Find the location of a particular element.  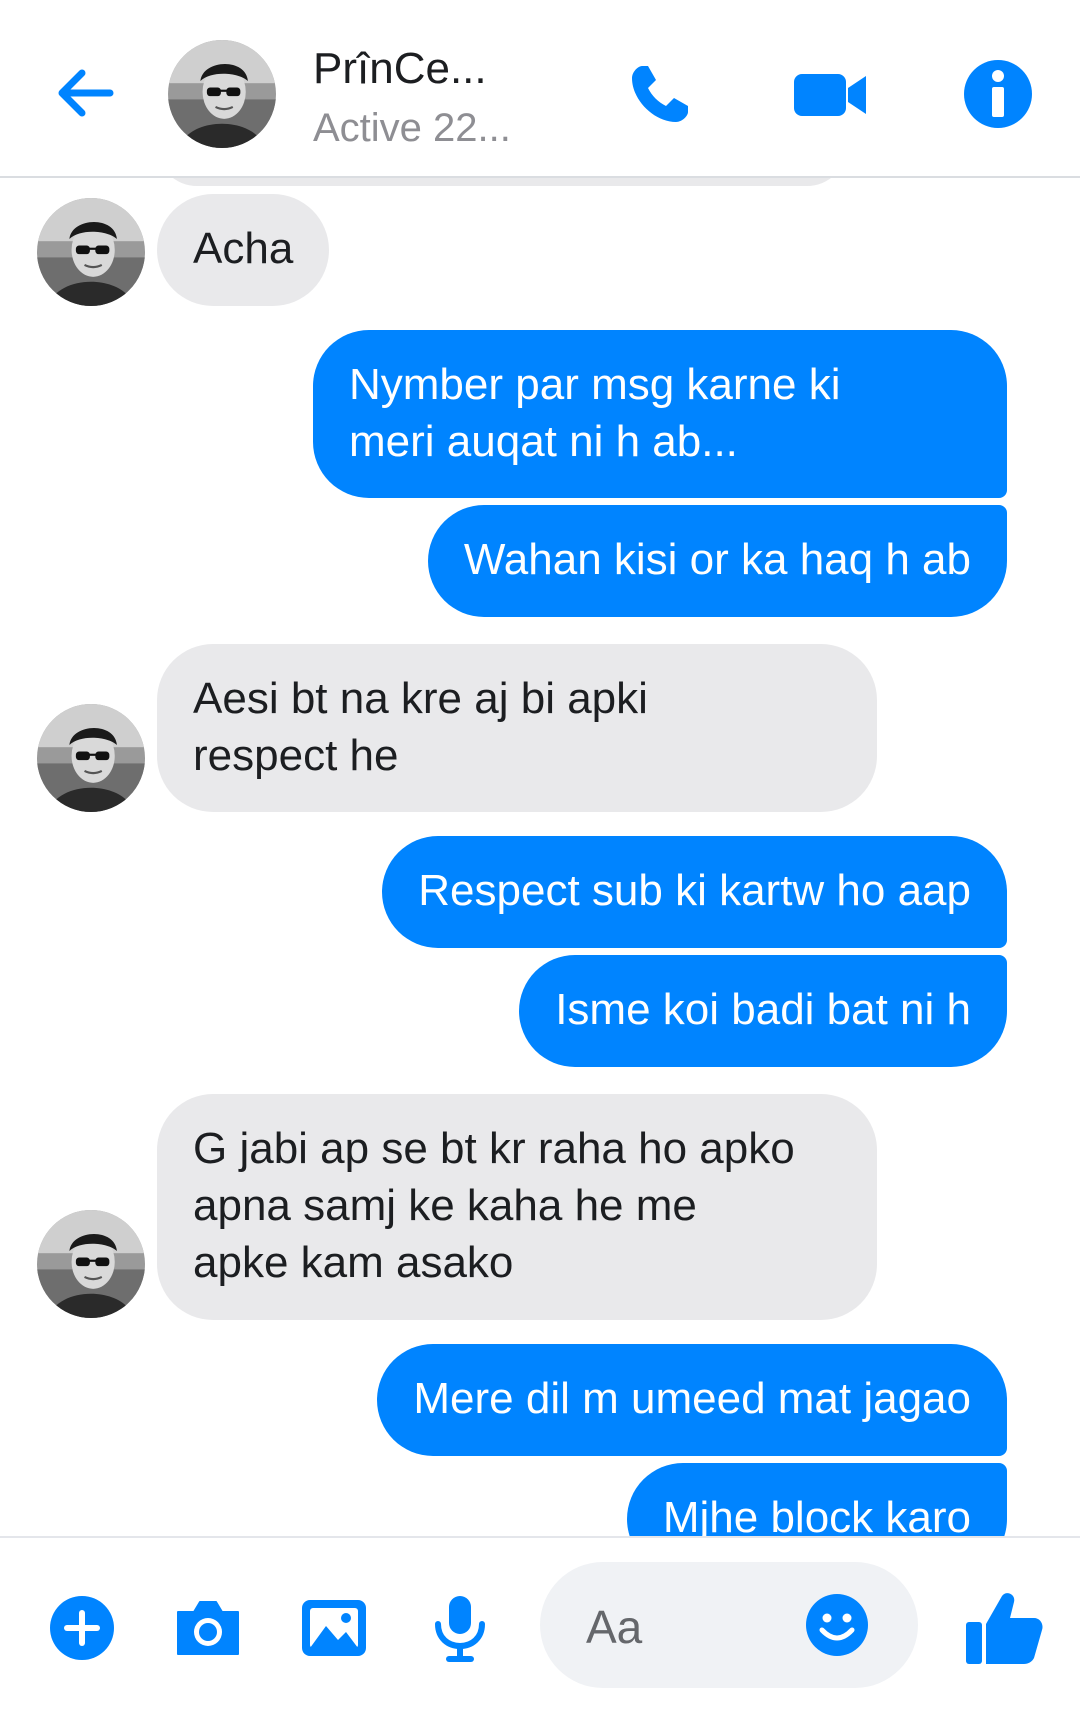

outgoing-message: Respect sub ki kartw ho aap is located at coordinates (694, 892).